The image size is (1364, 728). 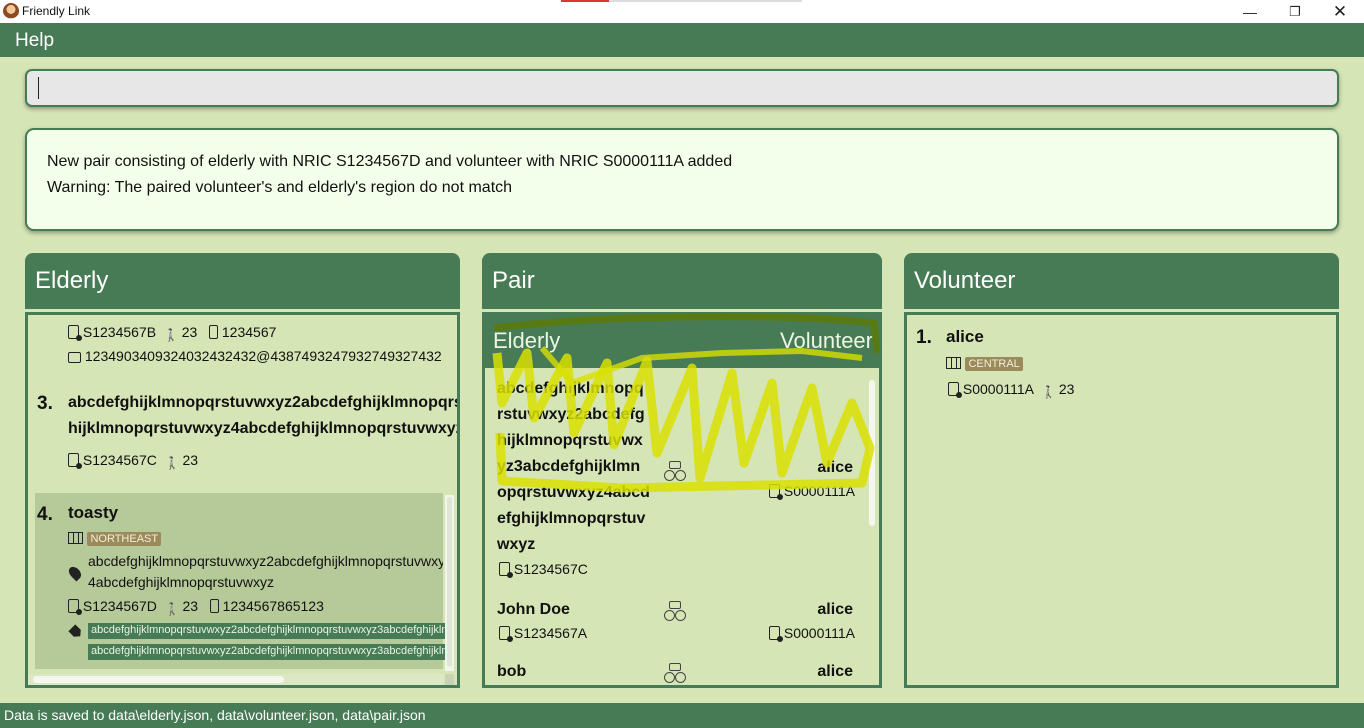 What do you see at coordinates (1121, 281) in the screenshot?
I see `volunteer-panel-header: Volunteer` at bounding box center [1121, 281].